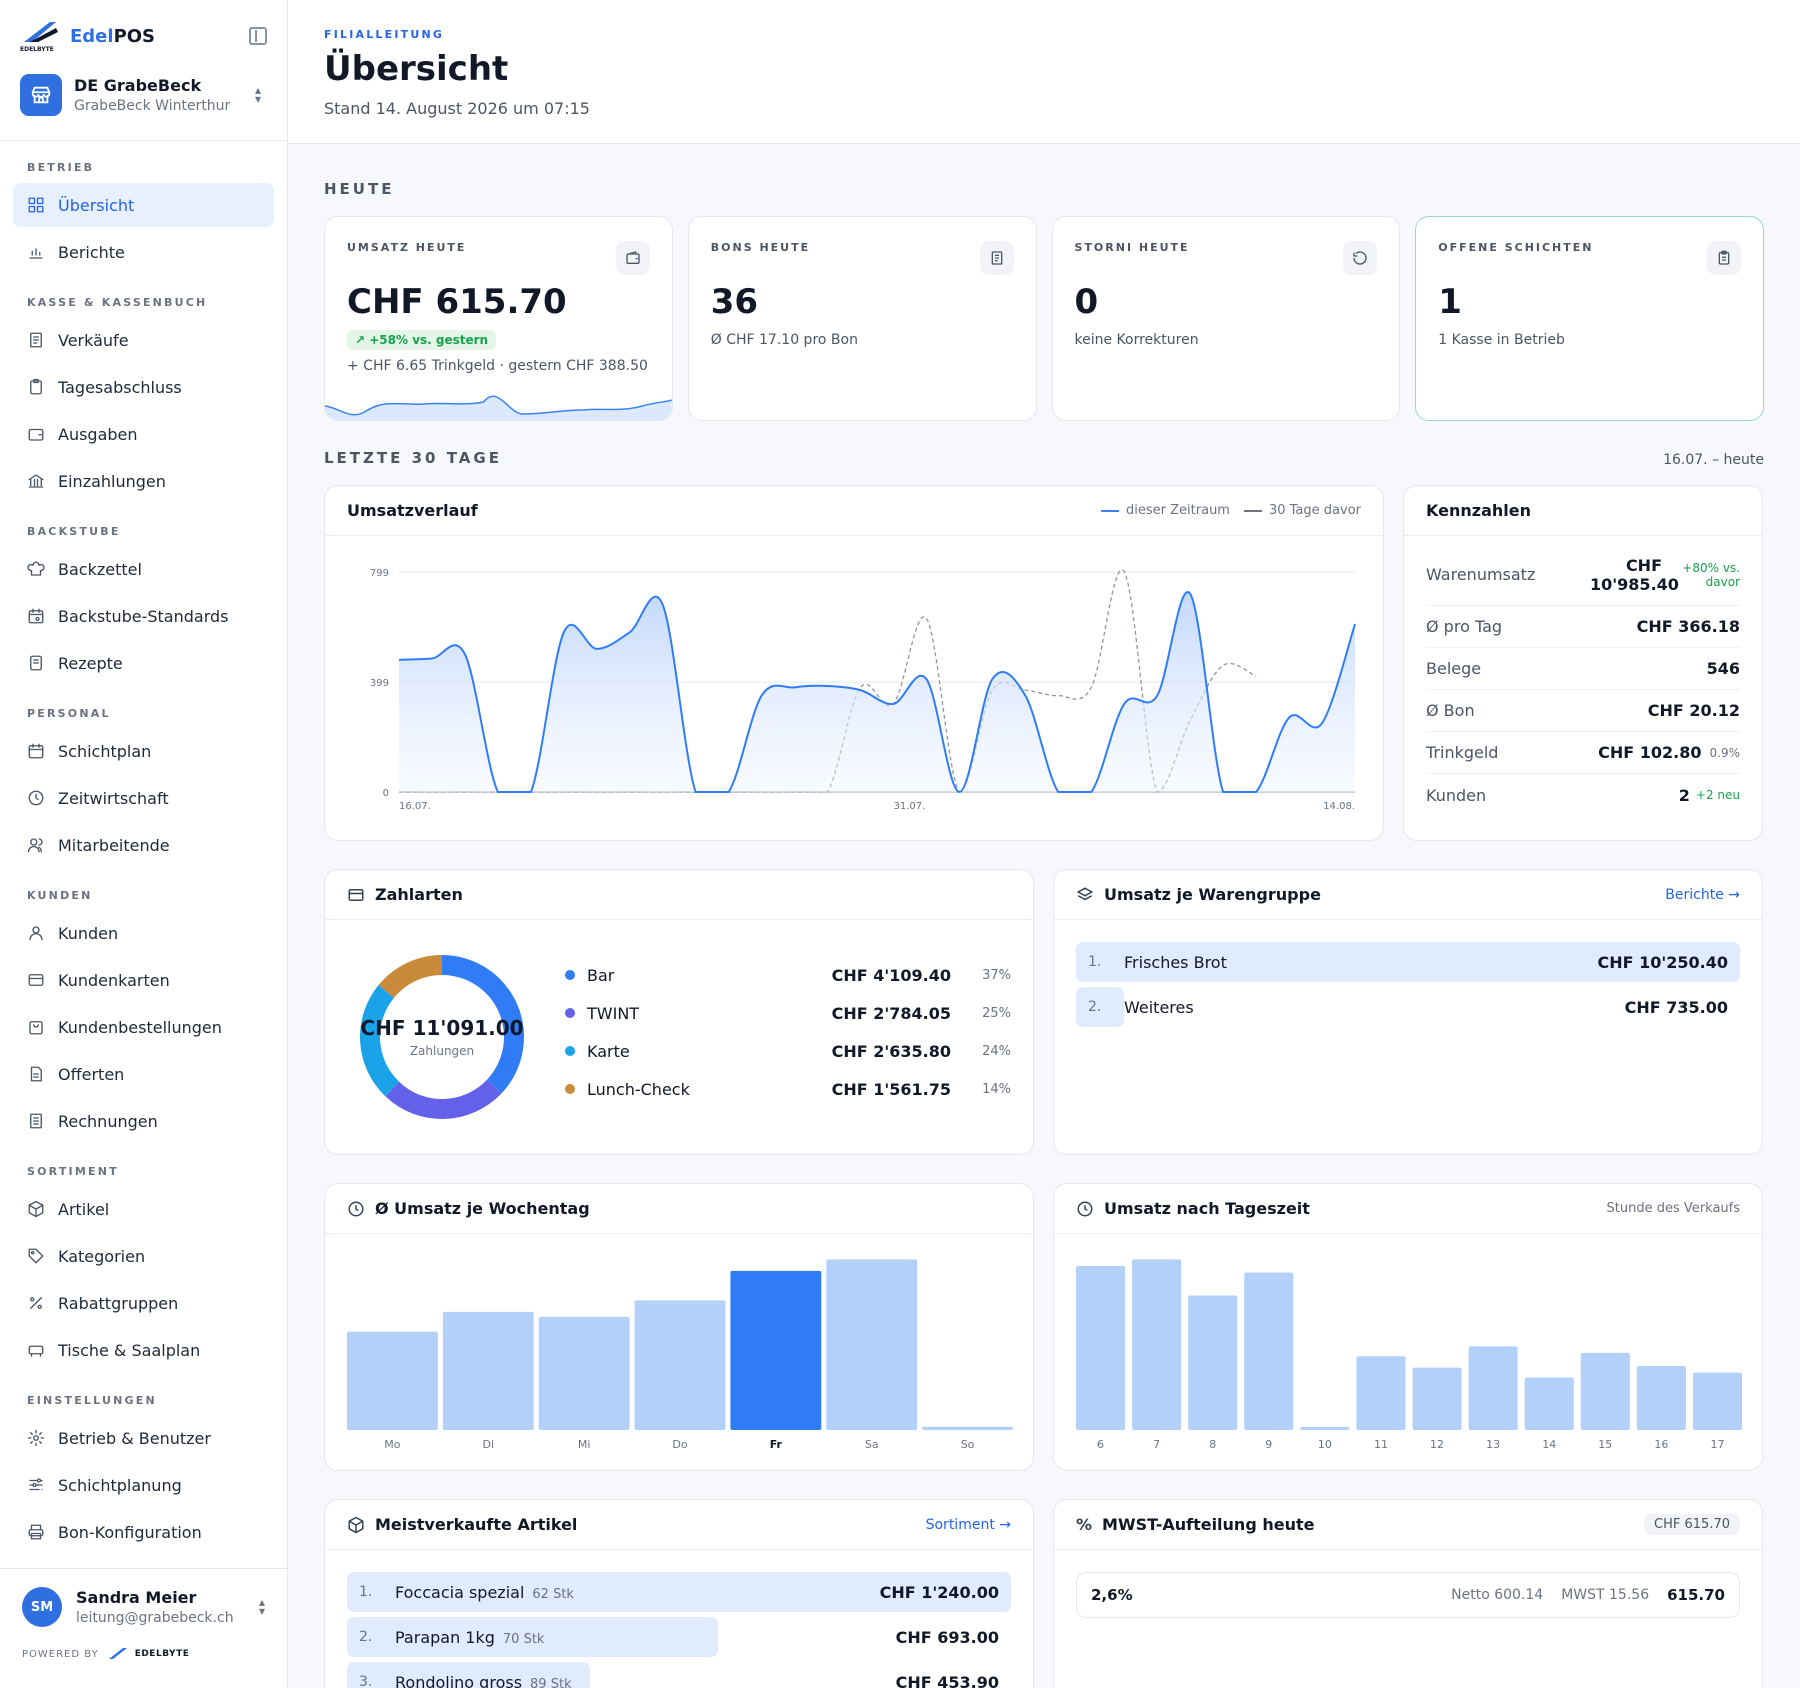  I want to click on x-tick-label: 14.08., so click(1339, 806).